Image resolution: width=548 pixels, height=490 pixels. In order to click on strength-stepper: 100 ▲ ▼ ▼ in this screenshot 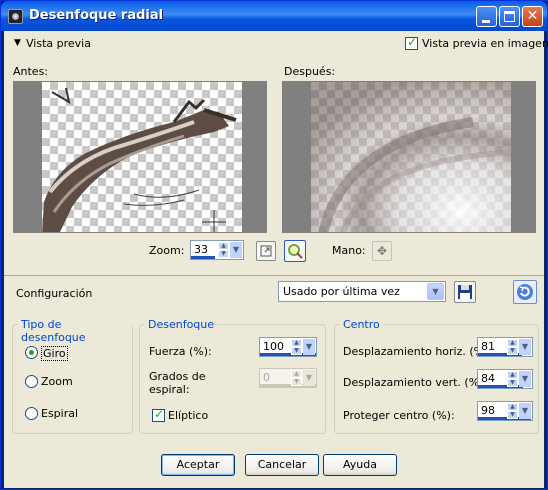, I will do `click(288, 347)`.